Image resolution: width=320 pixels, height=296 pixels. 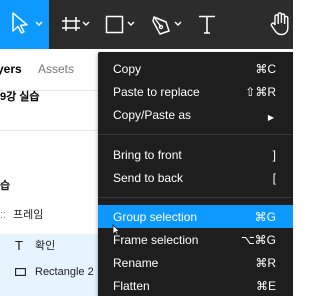 I want to click on mouse-pointer-icon, so click(x=116, y=230).